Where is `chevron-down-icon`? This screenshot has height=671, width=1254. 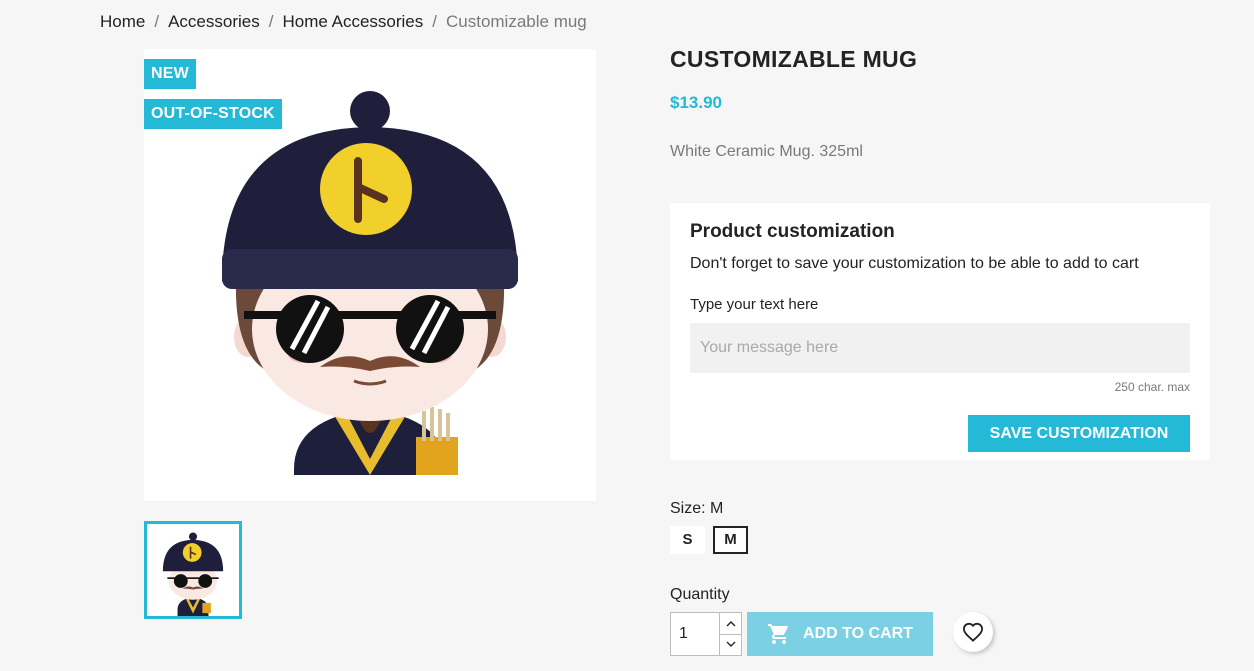
chevron-down-icon is located at coordinates (730, 644).